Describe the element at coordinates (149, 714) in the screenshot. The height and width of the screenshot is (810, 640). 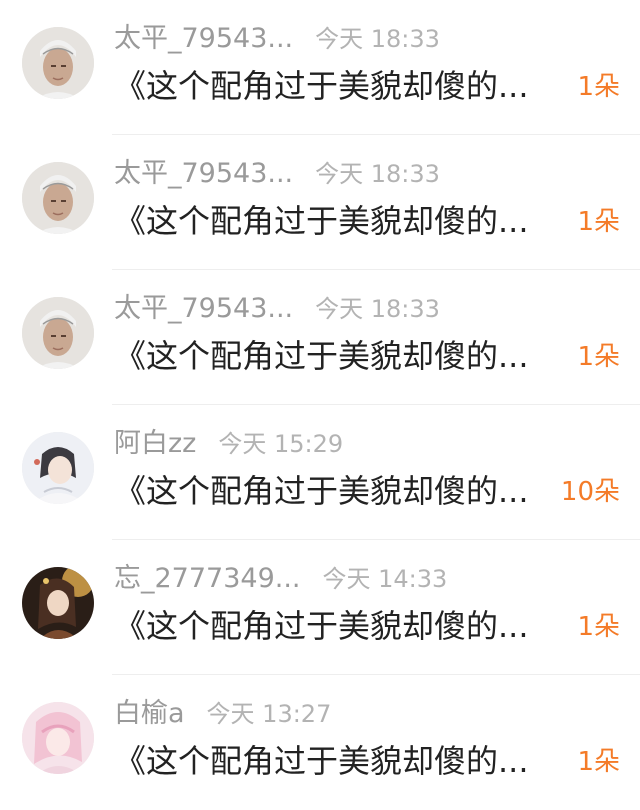
I see `username: 白榆a` at that location.